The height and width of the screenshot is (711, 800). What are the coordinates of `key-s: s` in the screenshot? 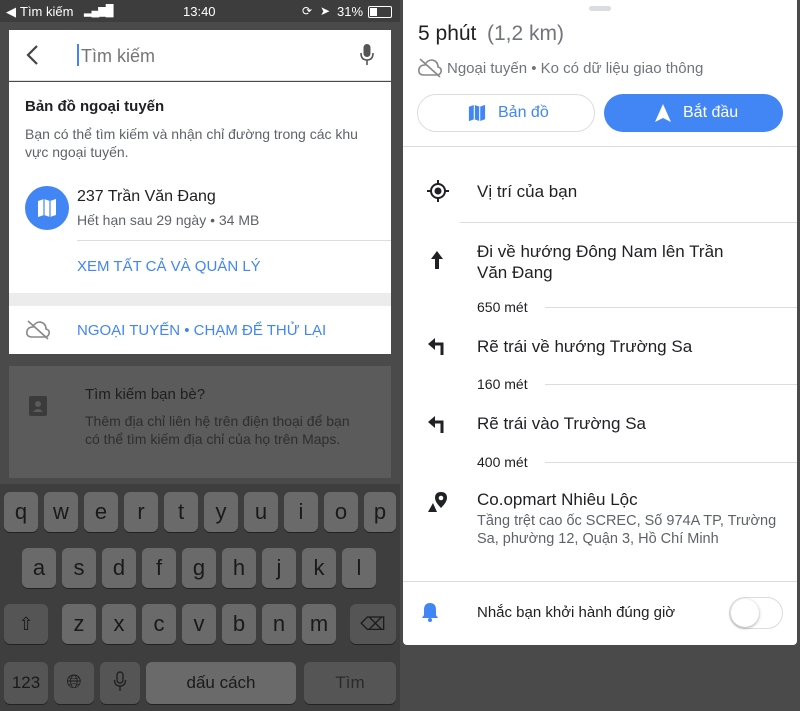 It's located at (79, 568).